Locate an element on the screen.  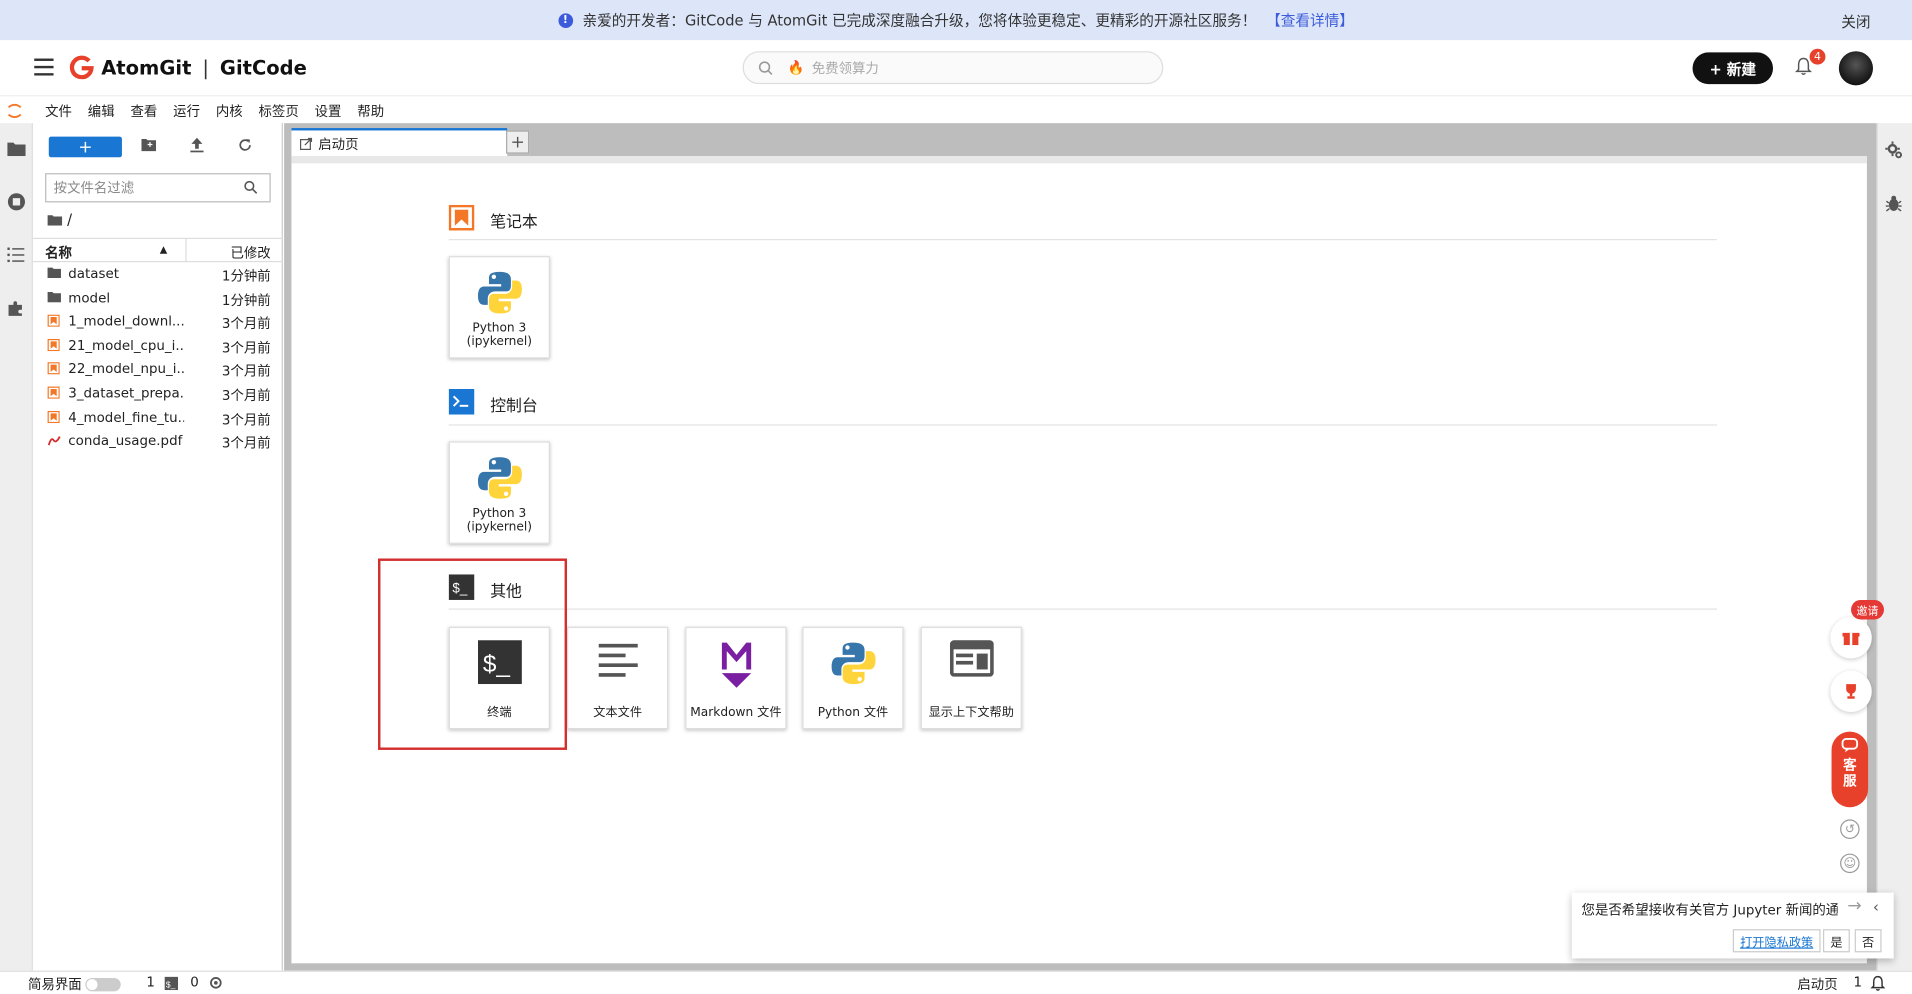
notification-yes-button: 是 is located at coordinates (1836, 941).